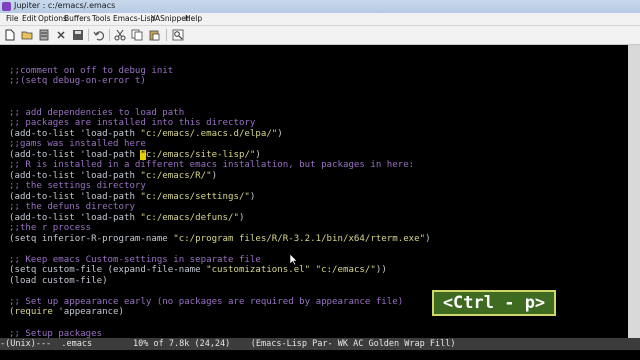  I want to click on code-line: ;;(setq debug-on-error t), so click(77, 81).